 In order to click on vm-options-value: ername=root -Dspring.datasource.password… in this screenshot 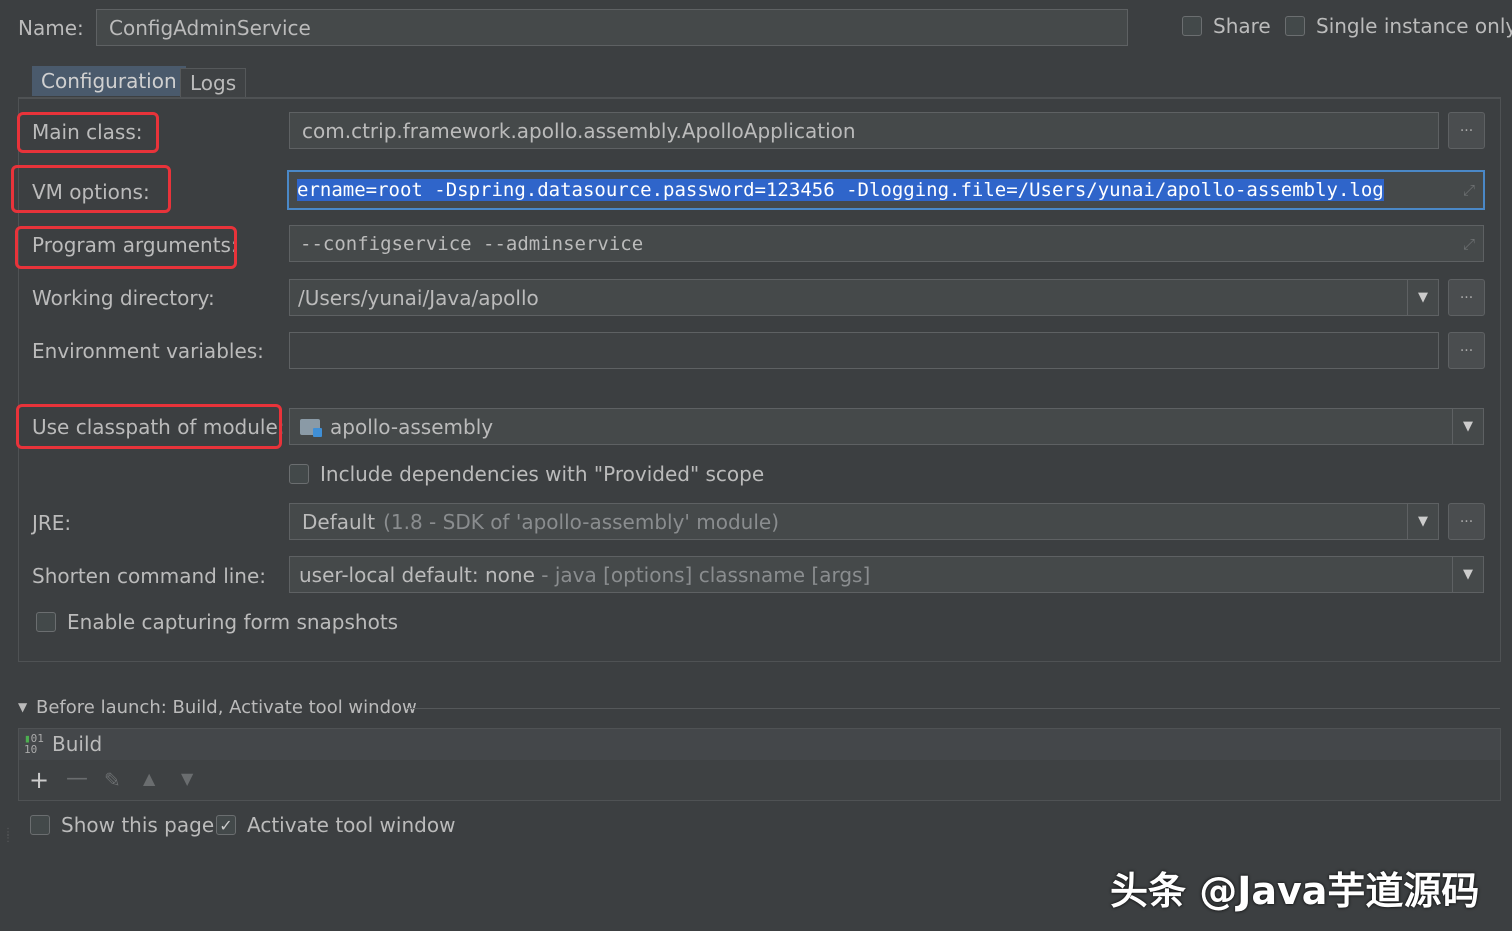, I will do `click(840, 190)`.